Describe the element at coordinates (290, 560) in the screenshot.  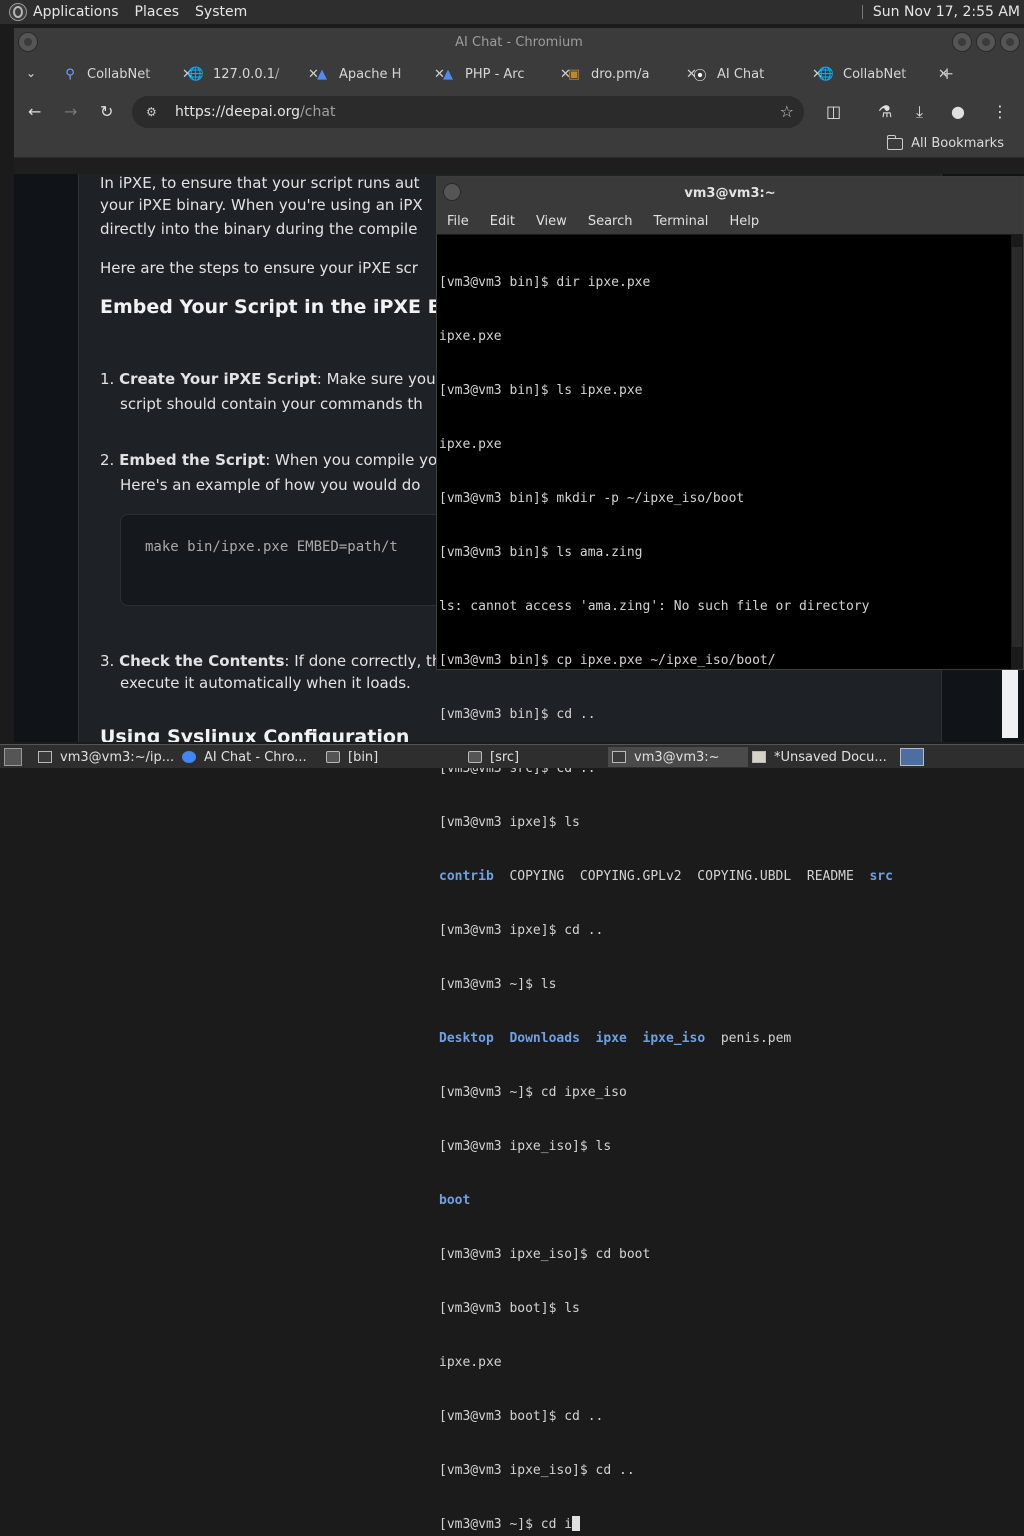
I see `code-block: make bin/ipxe.pxe EMBED=path/t` at that location.